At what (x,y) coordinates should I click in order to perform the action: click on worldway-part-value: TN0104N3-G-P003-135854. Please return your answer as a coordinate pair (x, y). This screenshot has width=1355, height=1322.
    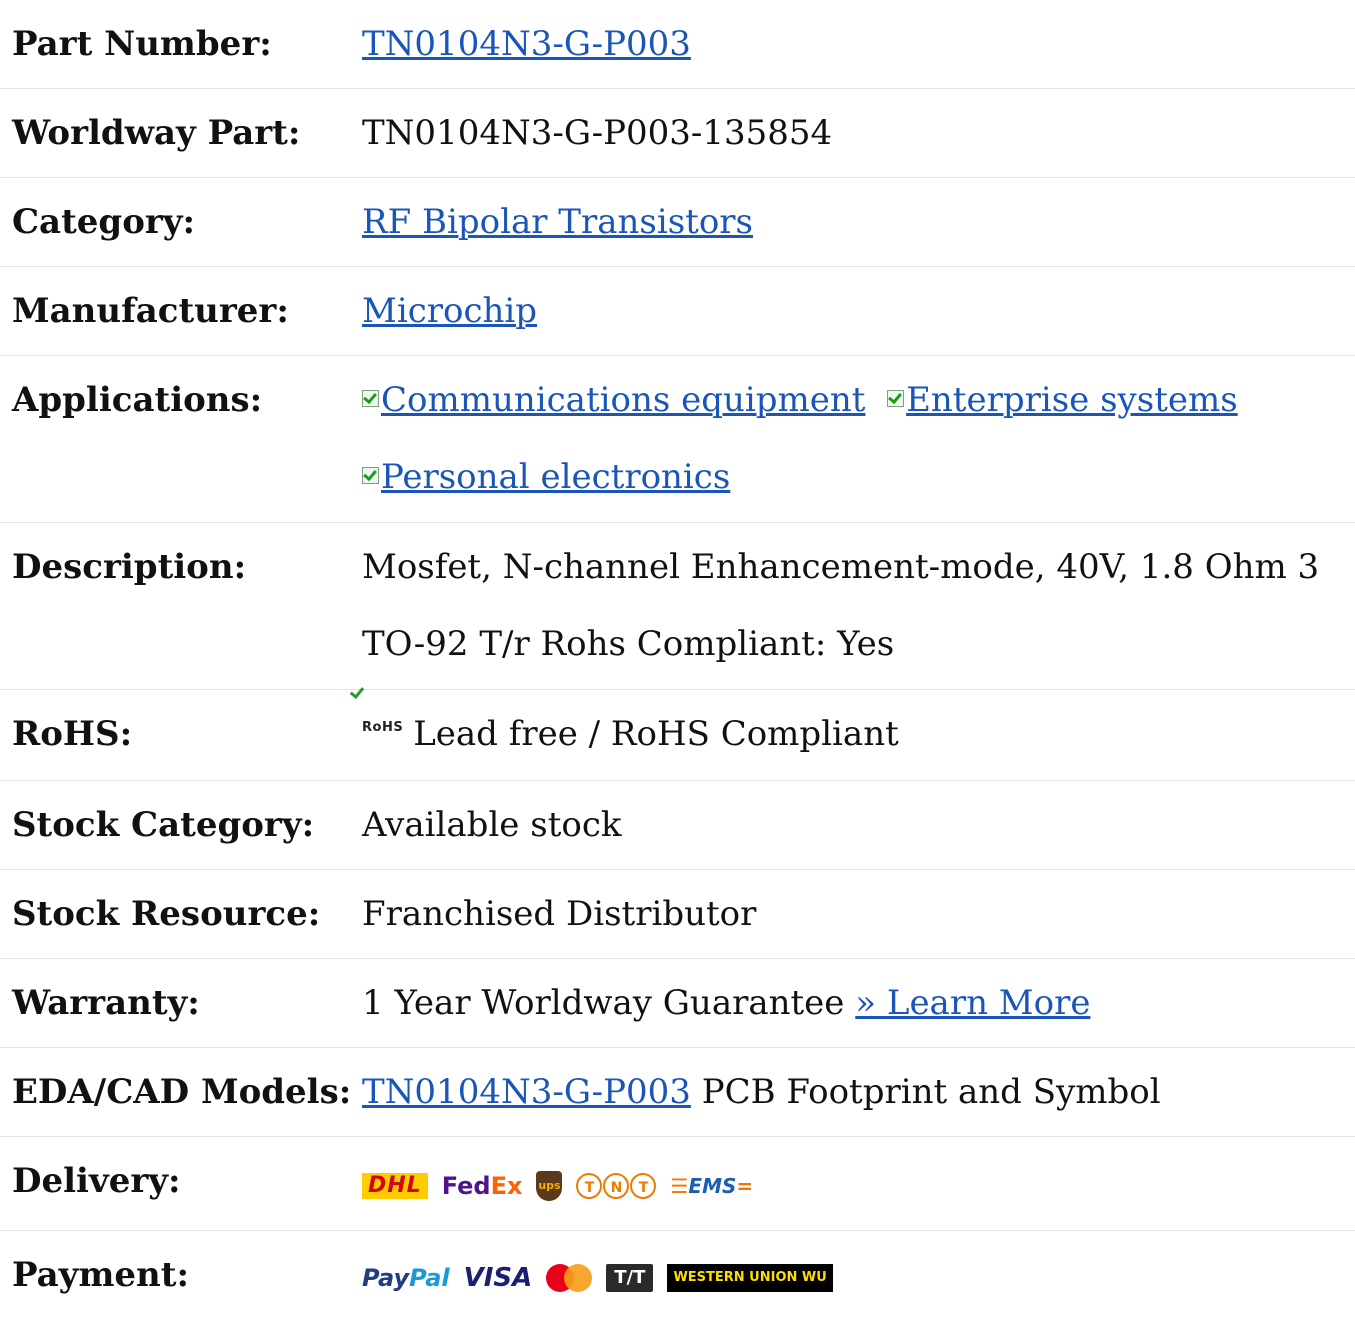
    Looking at the image, I should click on (597, 133).